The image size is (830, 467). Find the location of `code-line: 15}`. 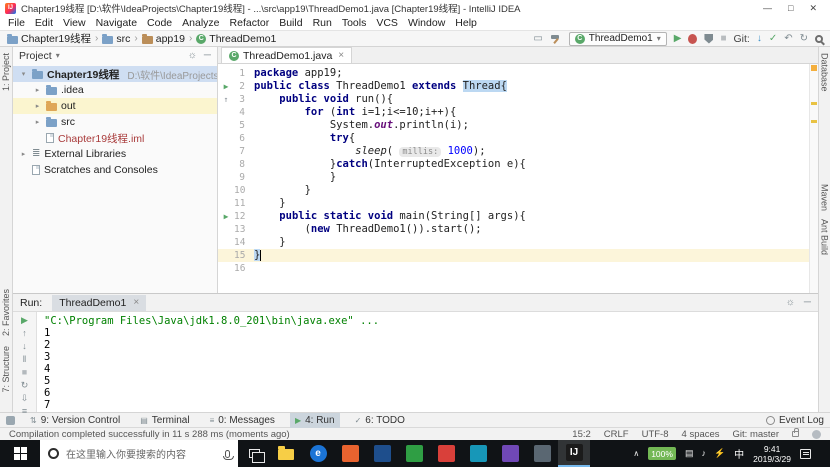

code-line: 15} is located at coordinates (518, 255).